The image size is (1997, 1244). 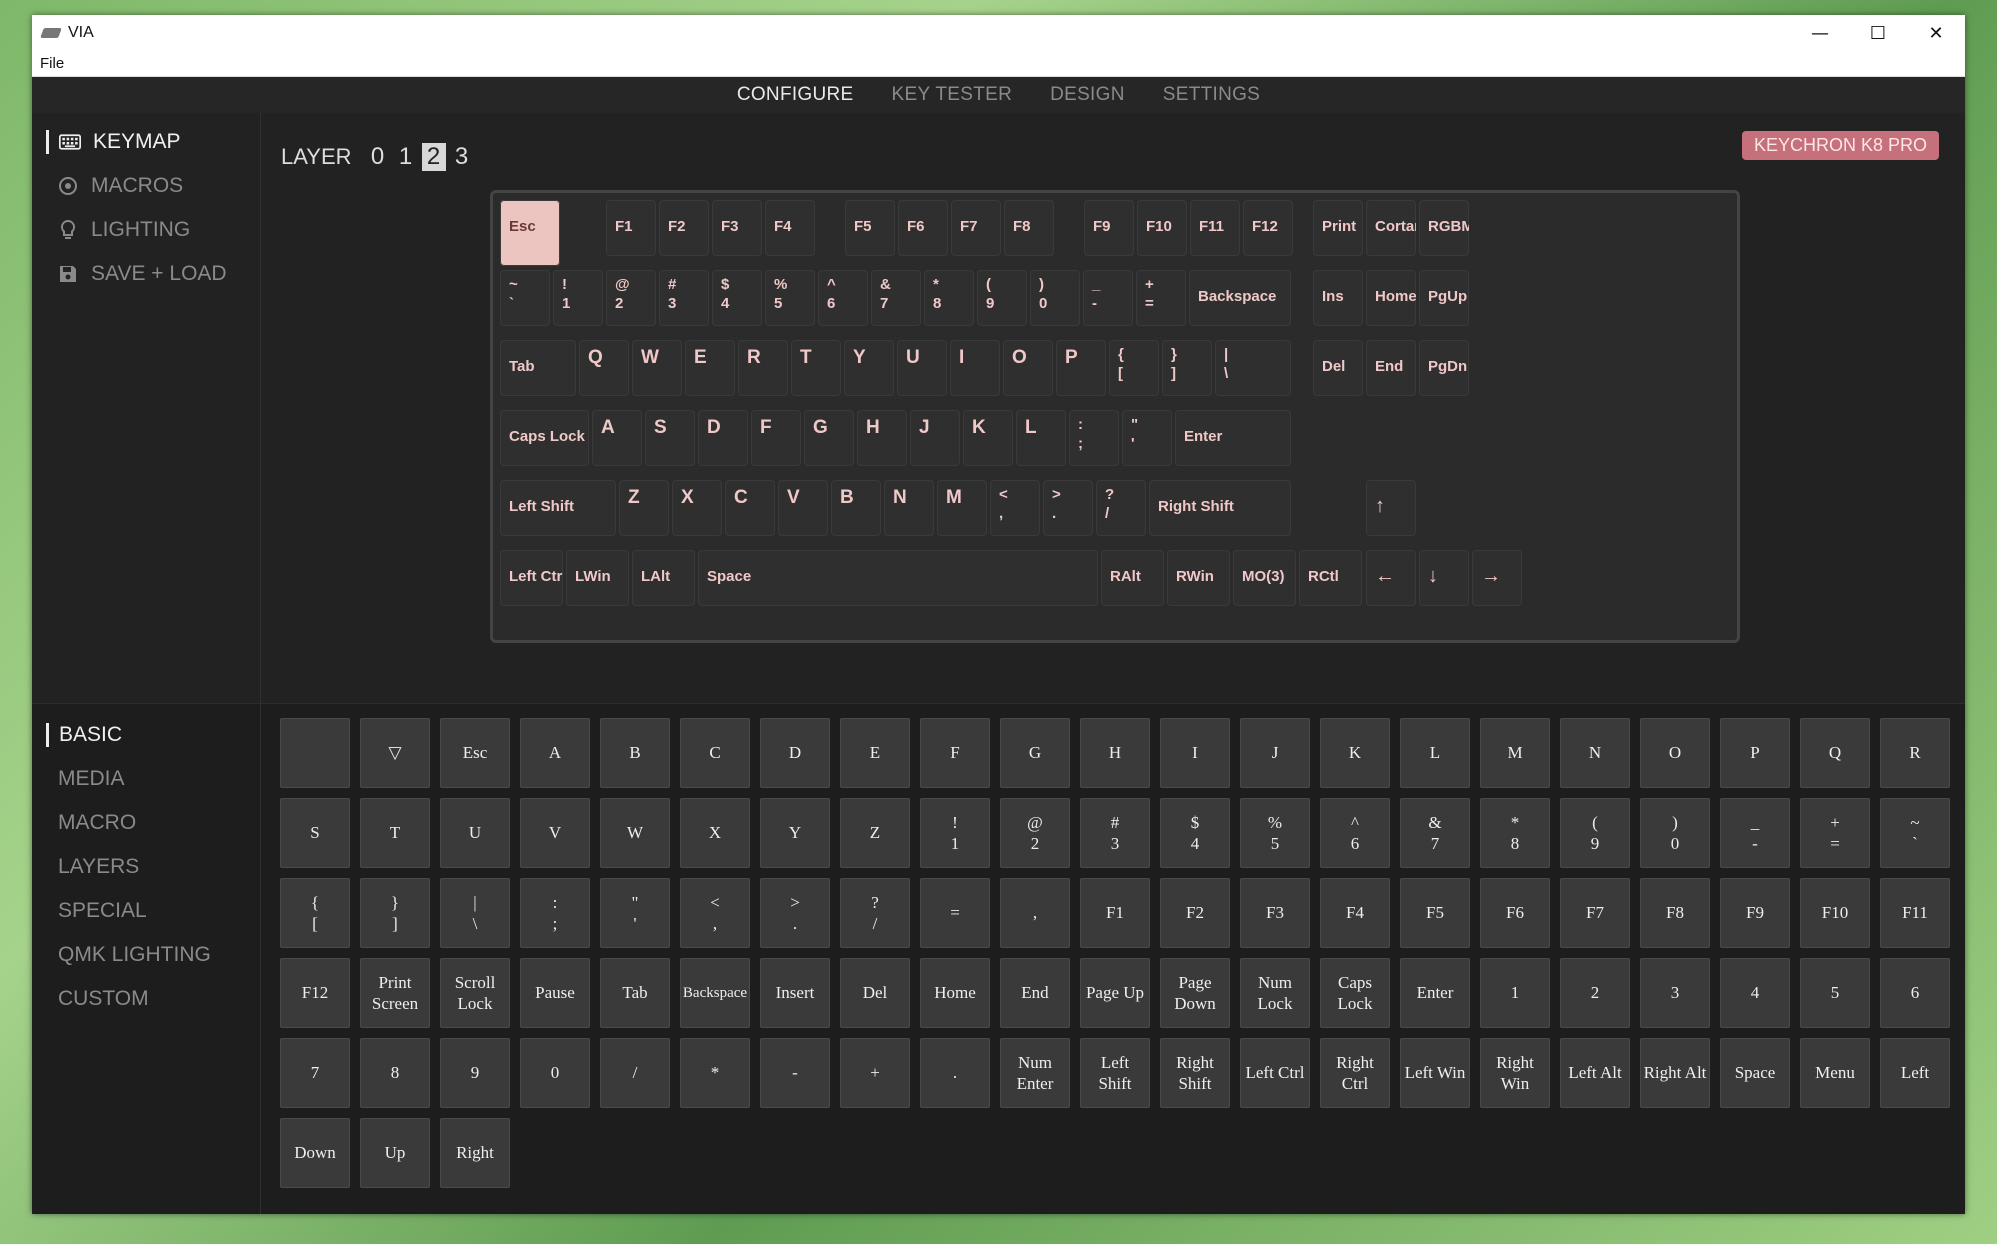 What do you see at coordinates (1915, 913) in the screenshot?
I see `keycode-f11: F11` at bounding box center [1915, 913].